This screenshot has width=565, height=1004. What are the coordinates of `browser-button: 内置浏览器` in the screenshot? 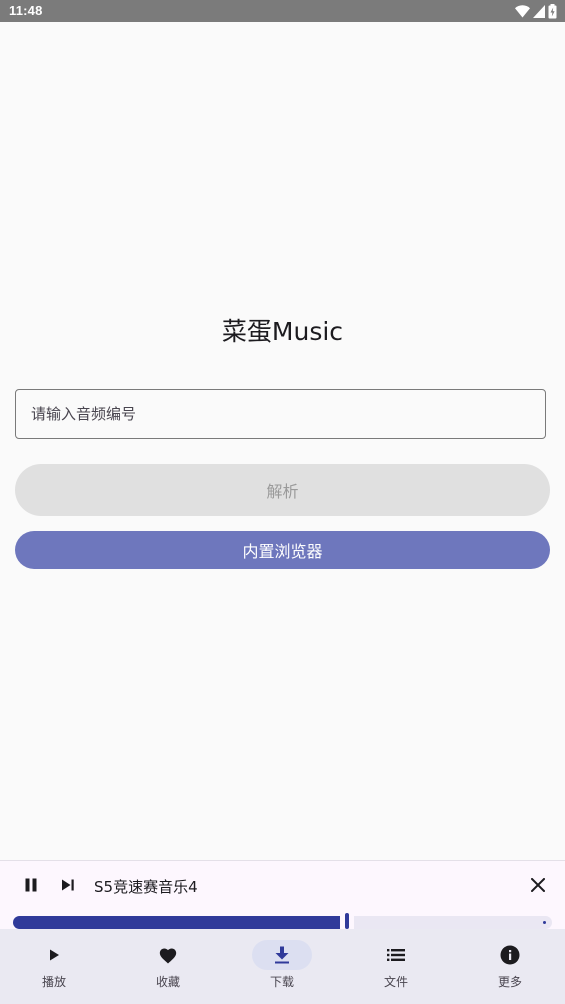 It's located at (282, 550).